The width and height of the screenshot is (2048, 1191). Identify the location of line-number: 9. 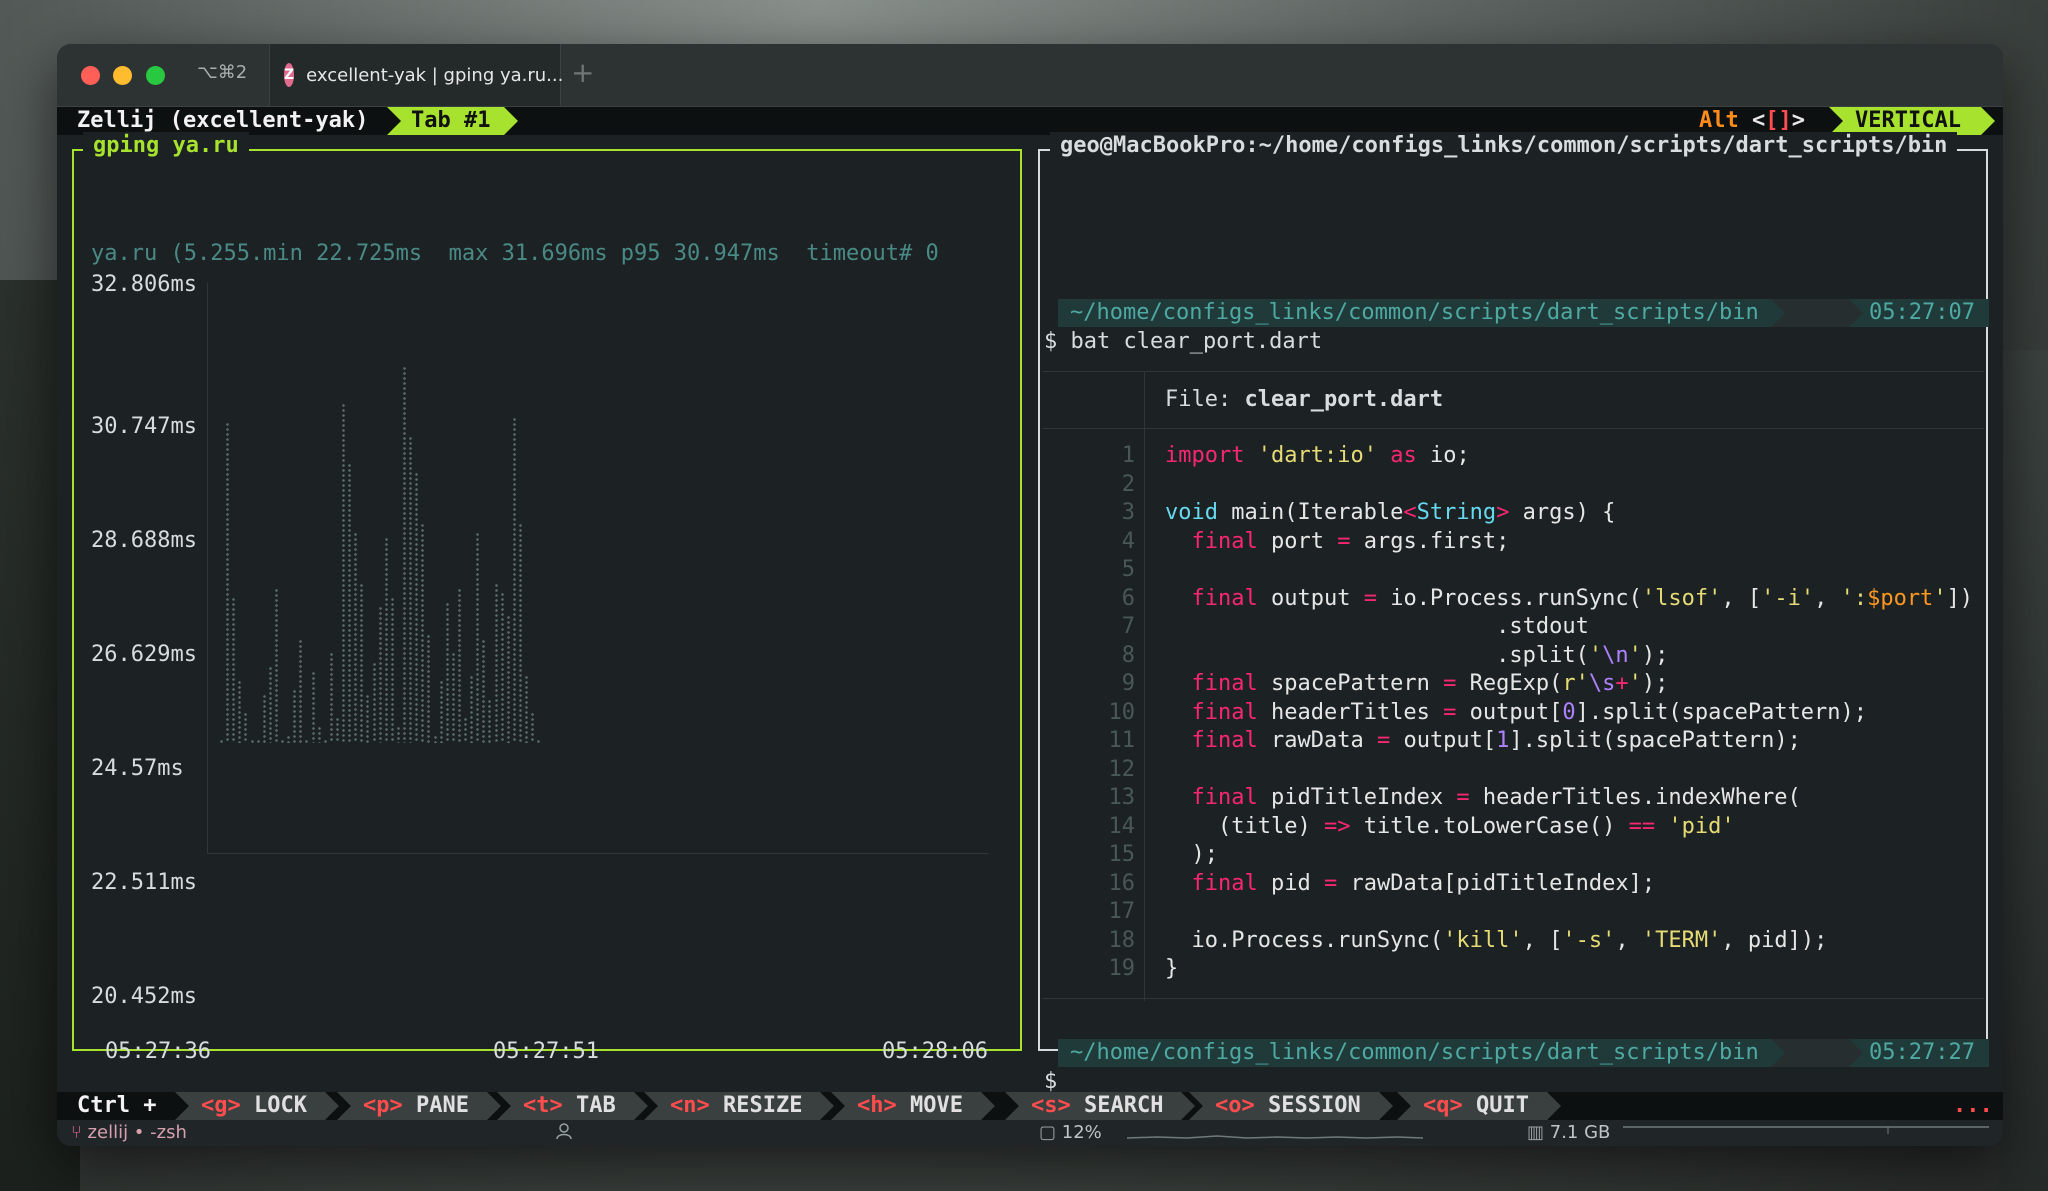
(1128, 683).